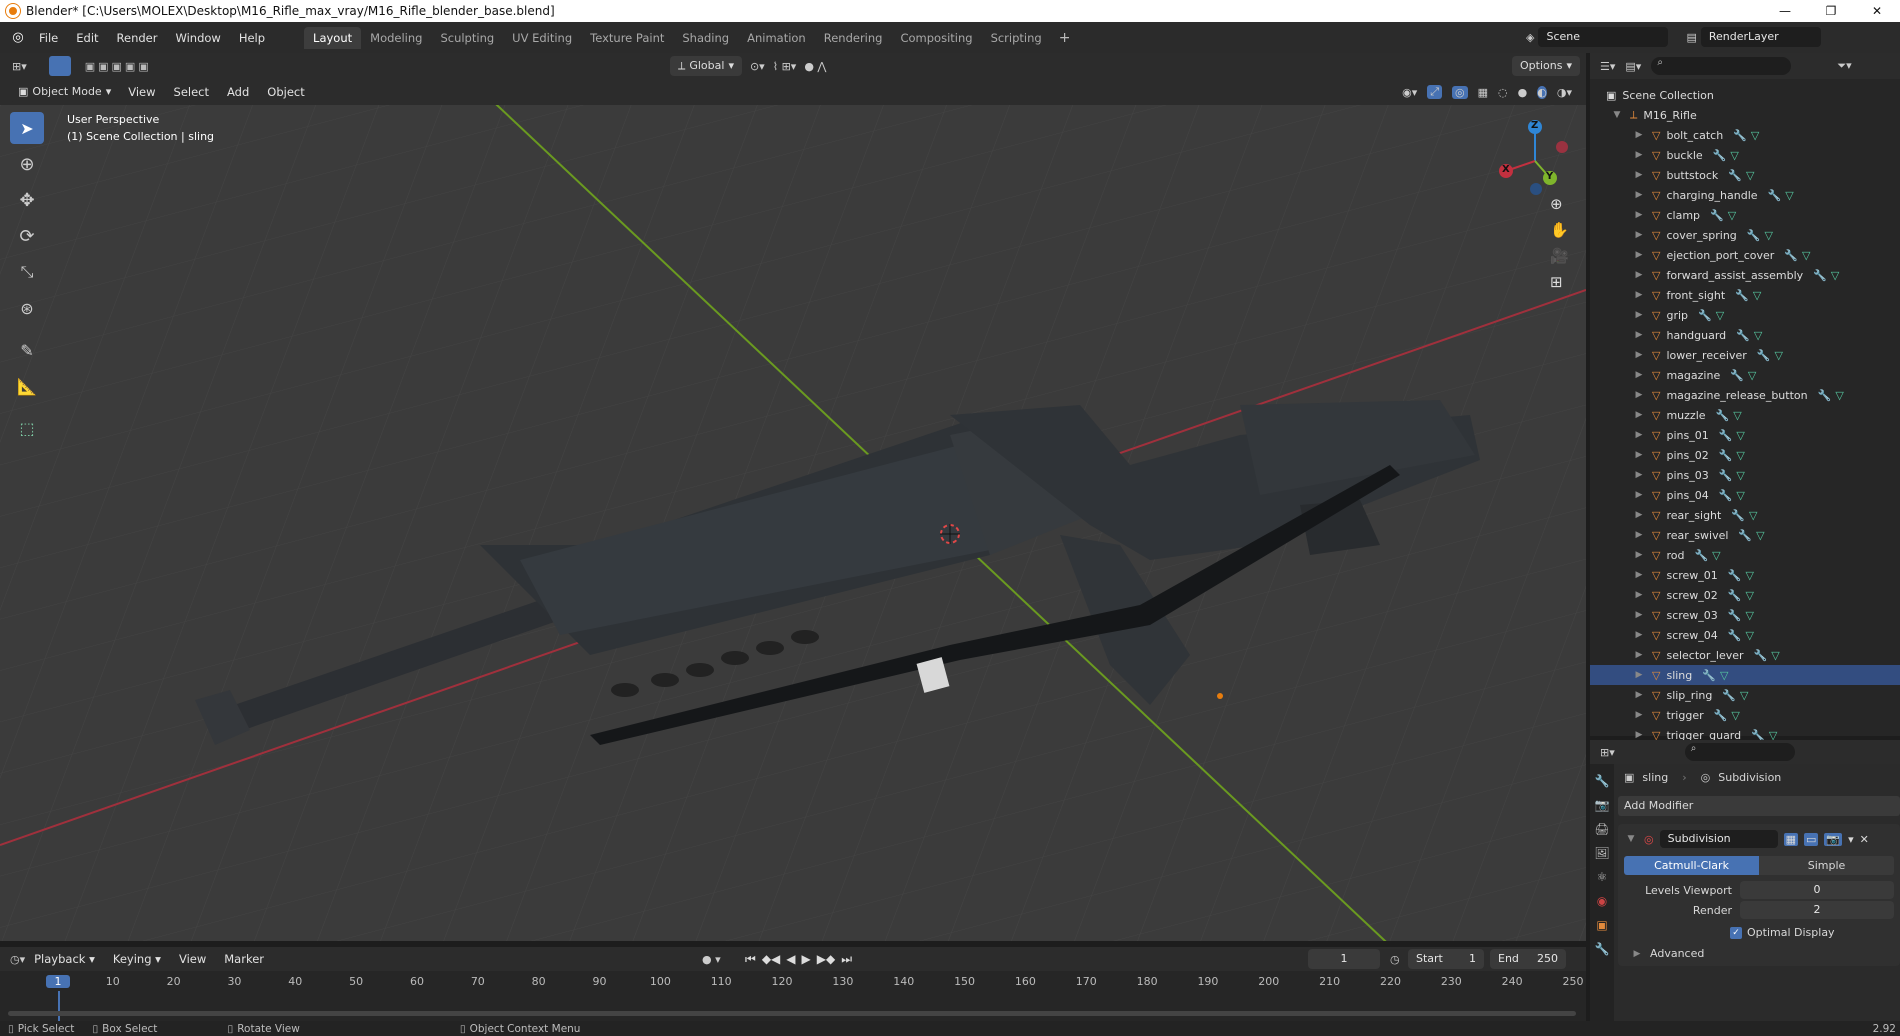  I want to click on expand-icon: ▼, so click(1617, 115).